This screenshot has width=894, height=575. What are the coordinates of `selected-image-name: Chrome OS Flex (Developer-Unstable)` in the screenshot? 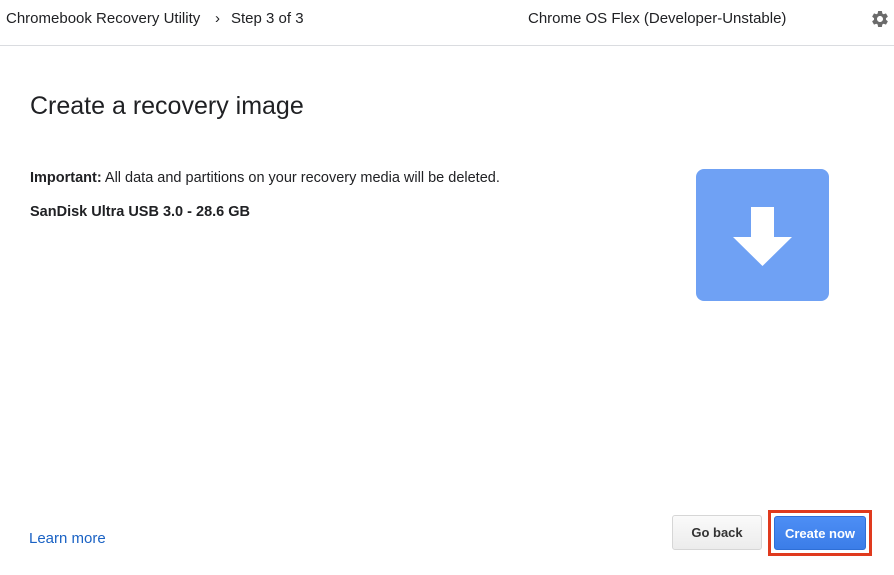 It's located at (657, 18).